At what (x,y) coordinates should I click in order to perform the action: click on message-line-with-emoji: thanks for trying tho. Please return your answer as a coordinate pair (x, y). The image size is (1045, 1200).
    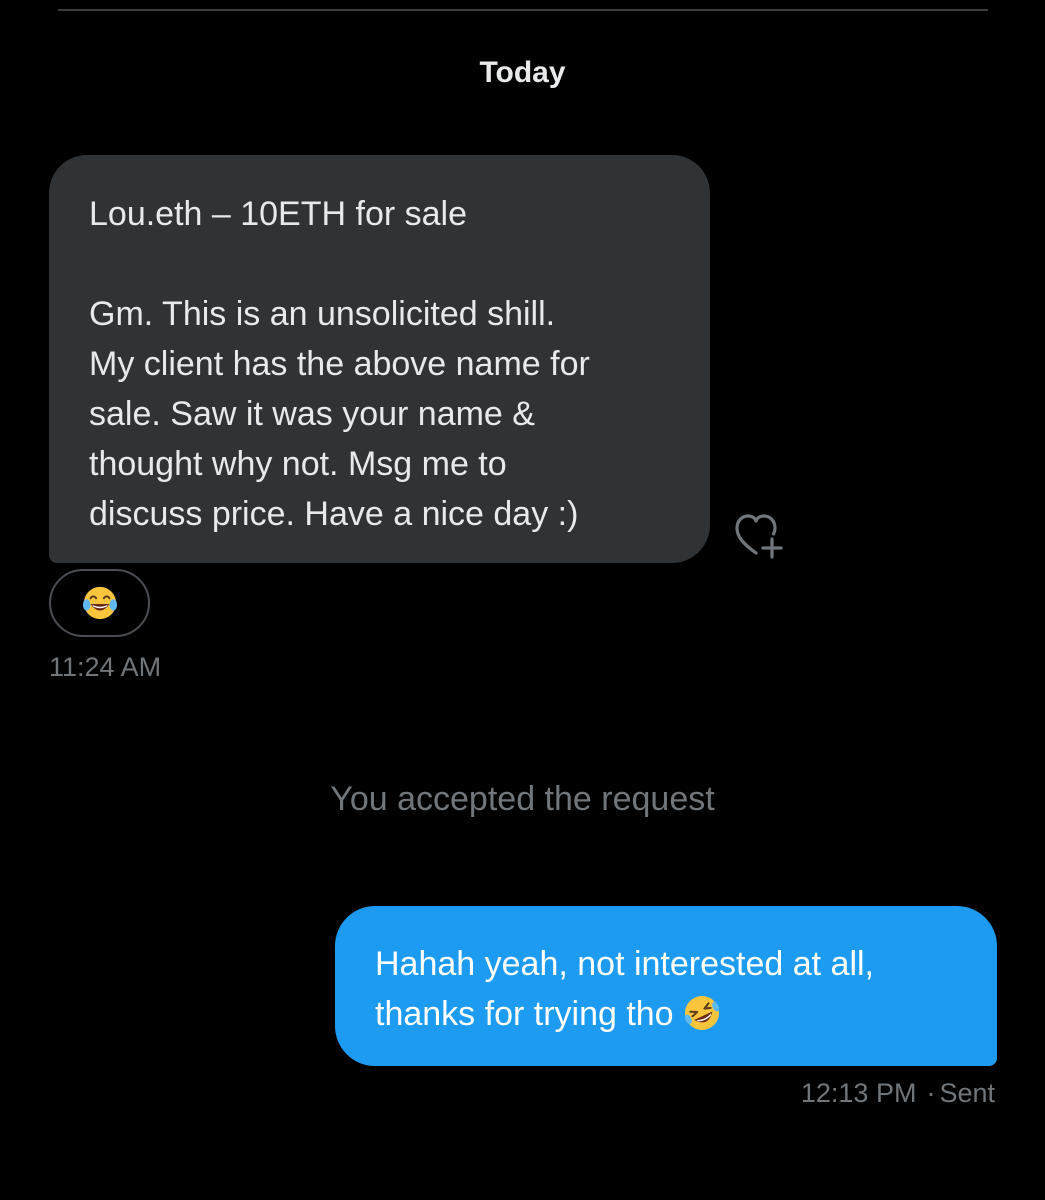
    Looking at the image, I should click on (676, 1014).